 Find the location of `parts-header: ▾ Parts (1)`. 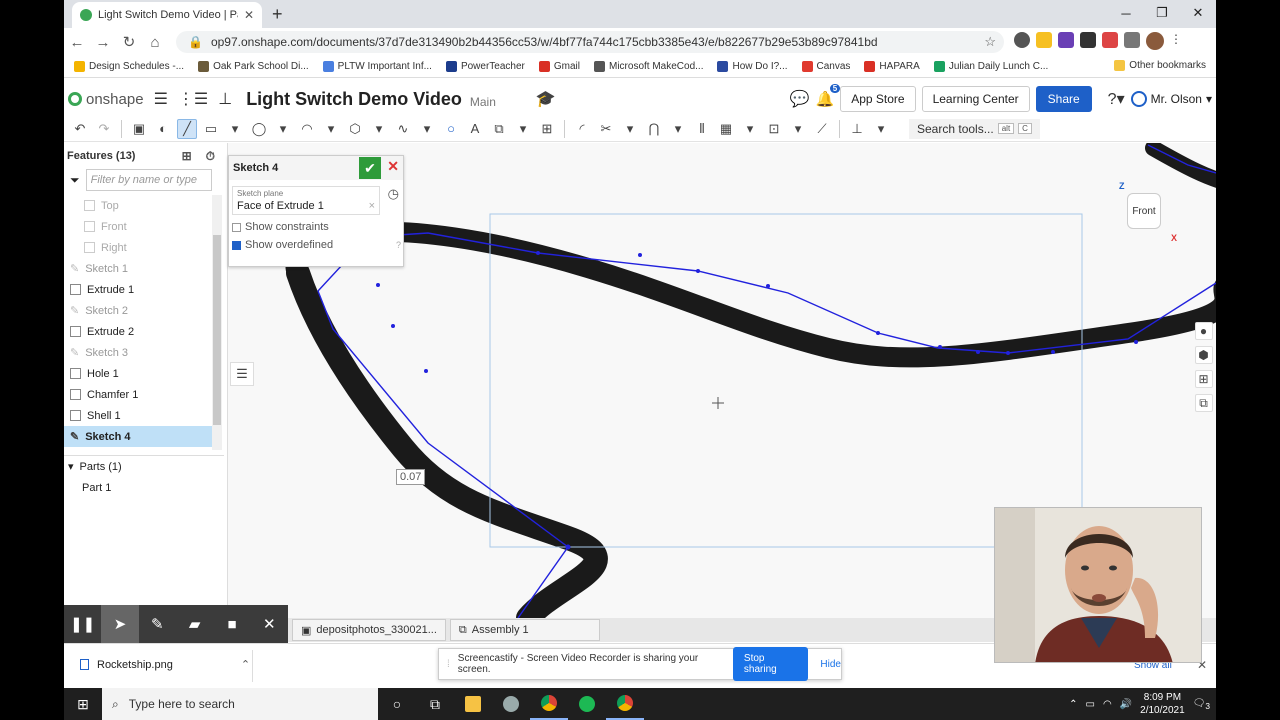

parts-header: ▾ Parts (1) is located at coordinates (144, 466).